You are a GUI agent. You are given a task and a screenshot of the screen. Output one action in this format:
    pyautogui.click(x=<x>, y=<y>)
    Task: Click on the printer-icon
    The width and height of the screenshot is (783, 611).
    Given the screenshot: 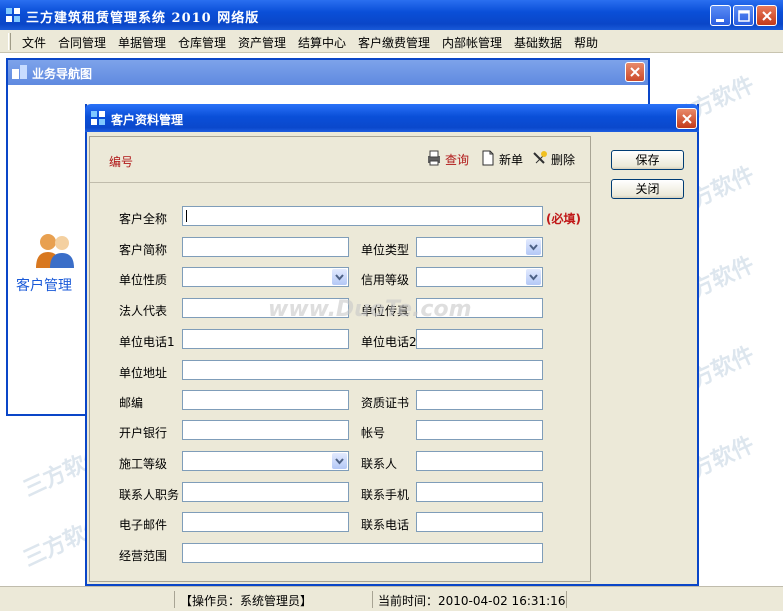 What is the action you would take?
    pyautogui.click(x=434, y=158)
    